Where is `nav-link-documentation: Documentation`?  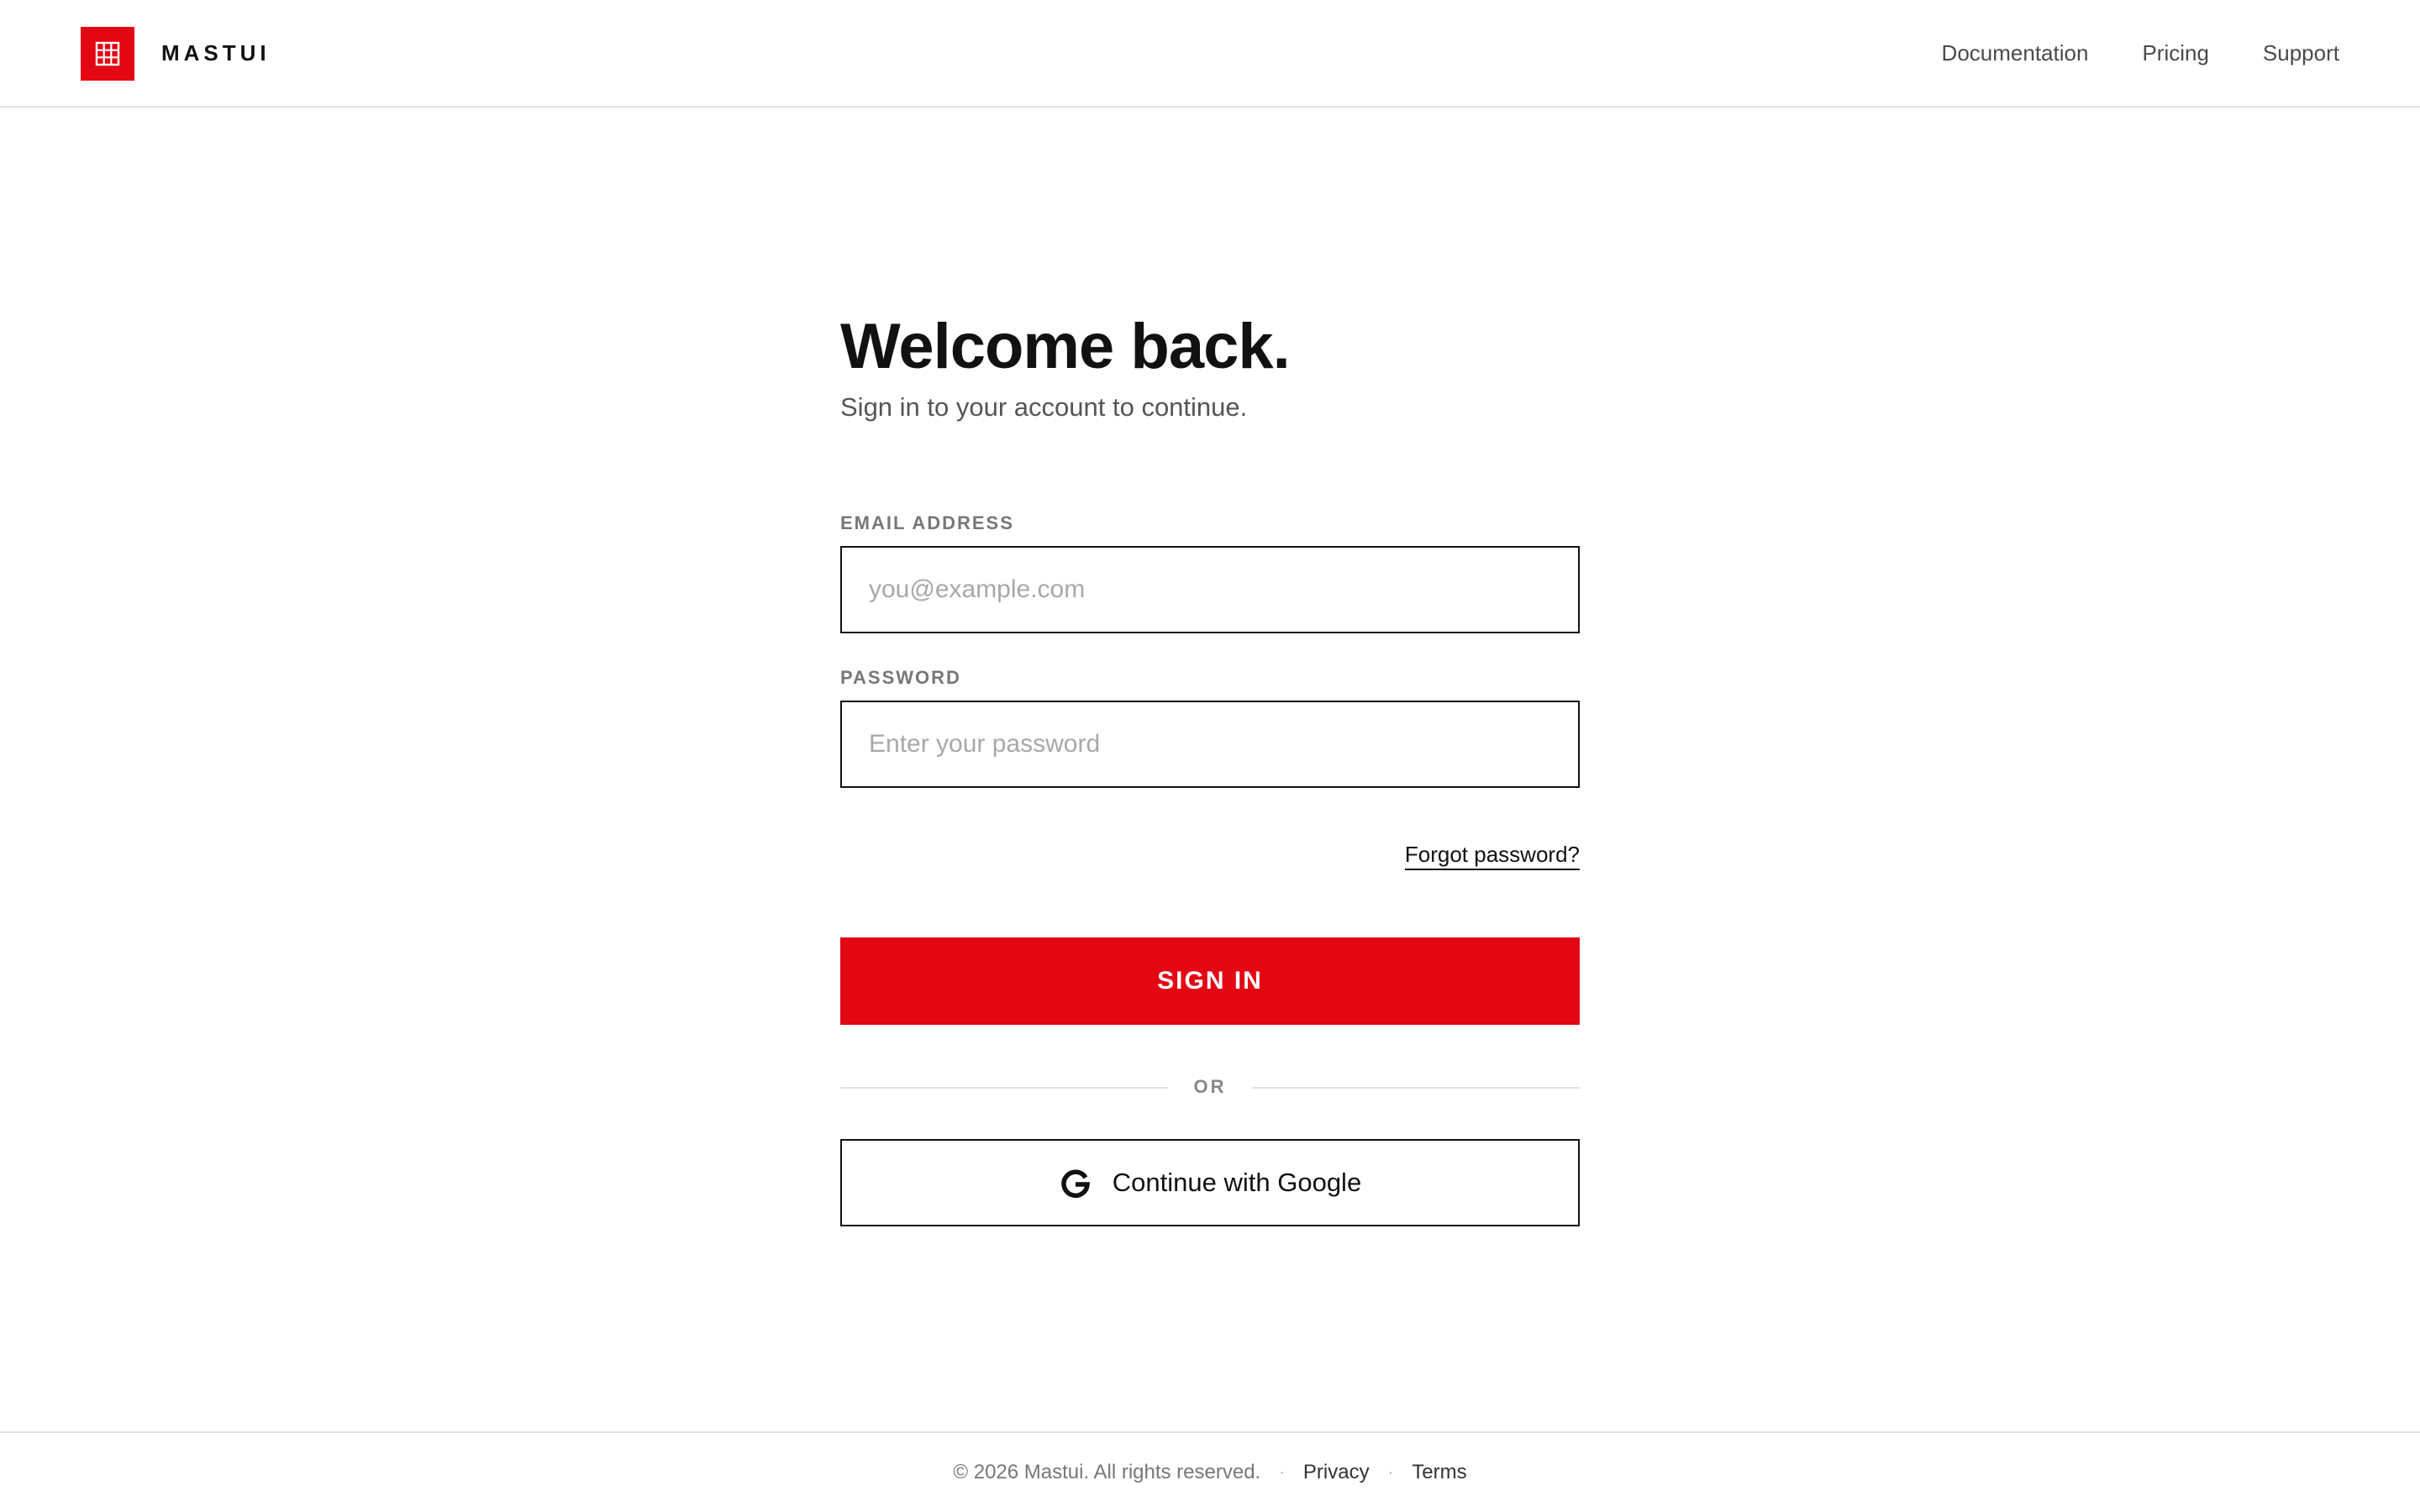 nav-link-documentation: Documentation is located at coordinates (2015, 53).